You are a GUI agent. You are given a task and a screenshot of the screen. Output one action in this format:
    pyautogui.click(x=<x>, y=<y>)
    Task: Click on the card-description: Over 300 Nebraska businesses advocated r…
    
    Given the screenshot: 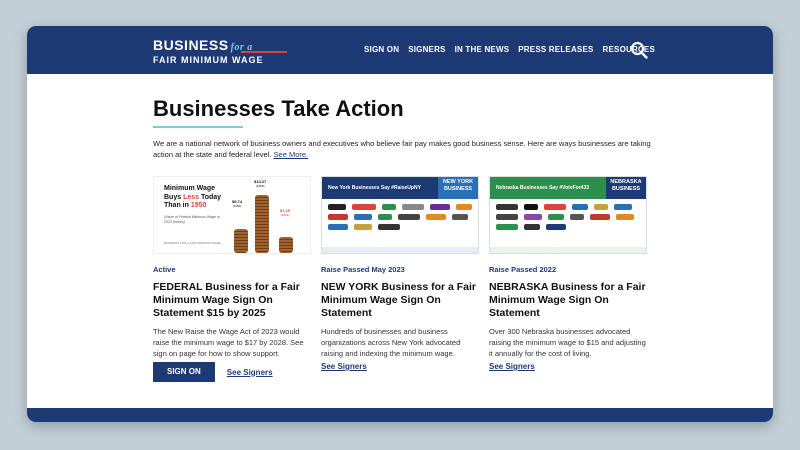 What is the action you would take?
    pyautogui.click(x=567, y=342)
    